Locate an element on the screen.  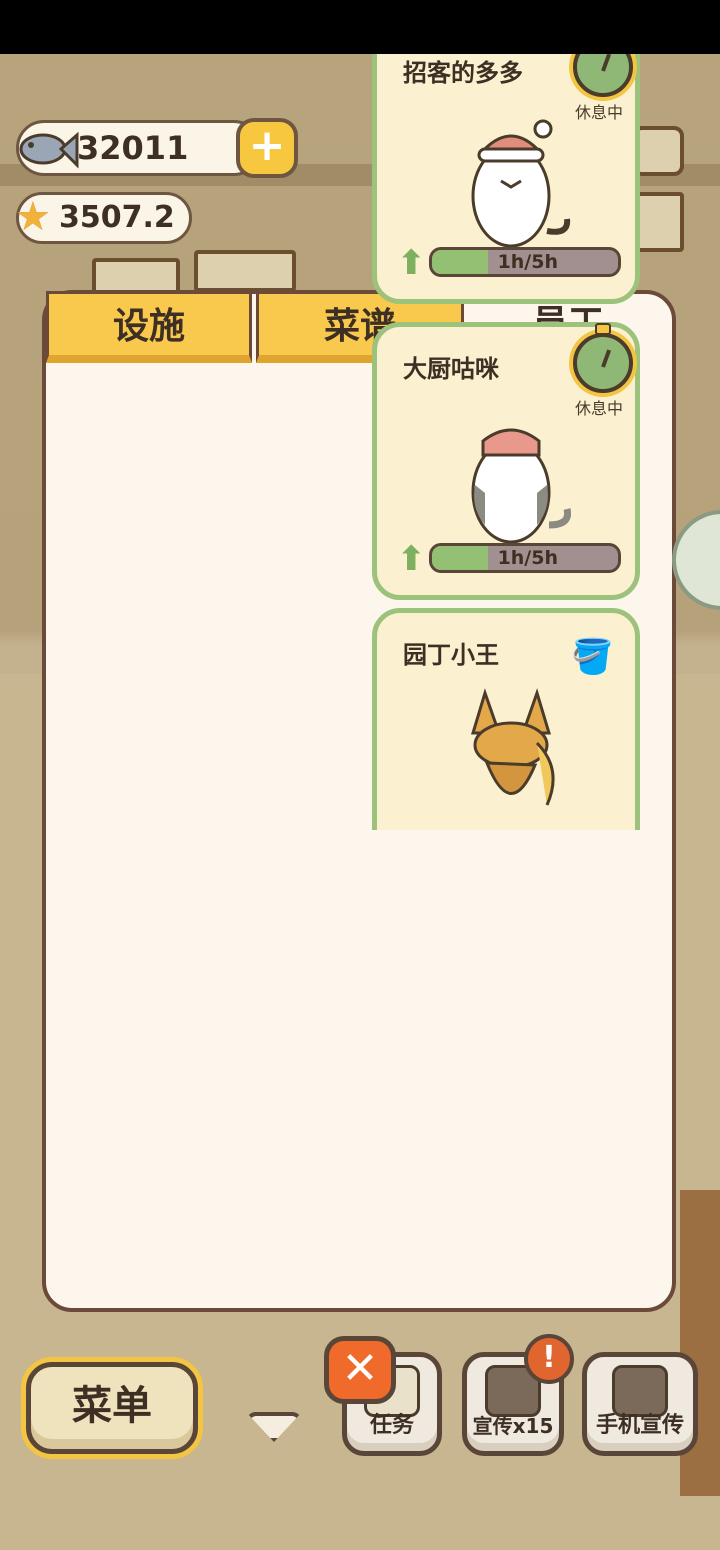
fish-icon is located at coordinates (49, 150).